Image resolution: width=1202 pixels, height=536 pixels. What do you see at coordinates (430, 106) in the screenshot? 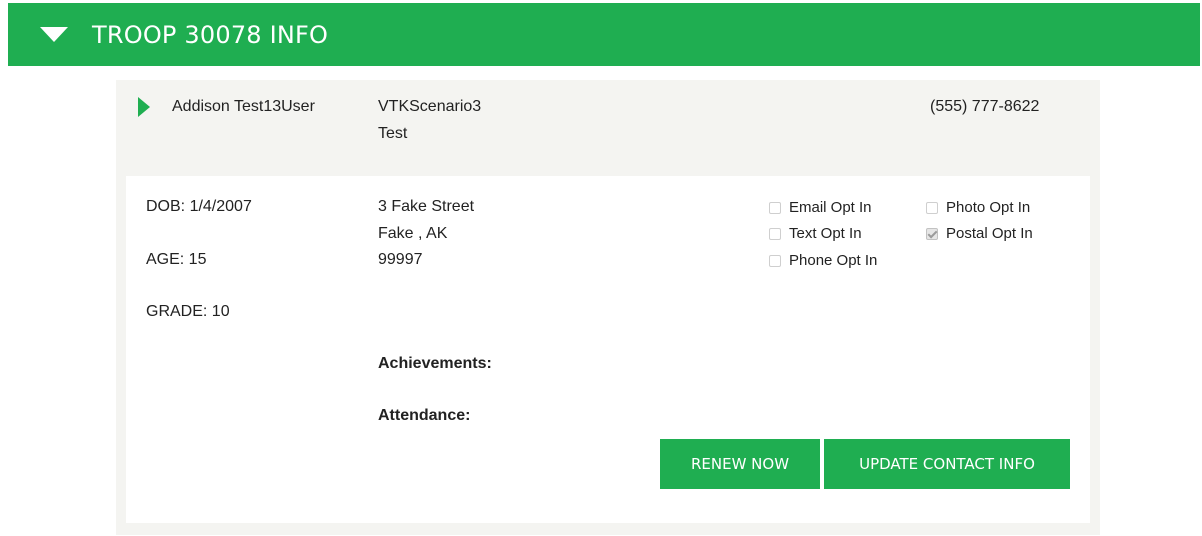
I see `member-scenario-line1: VTKScenario3` at bounding box center [430, 106].